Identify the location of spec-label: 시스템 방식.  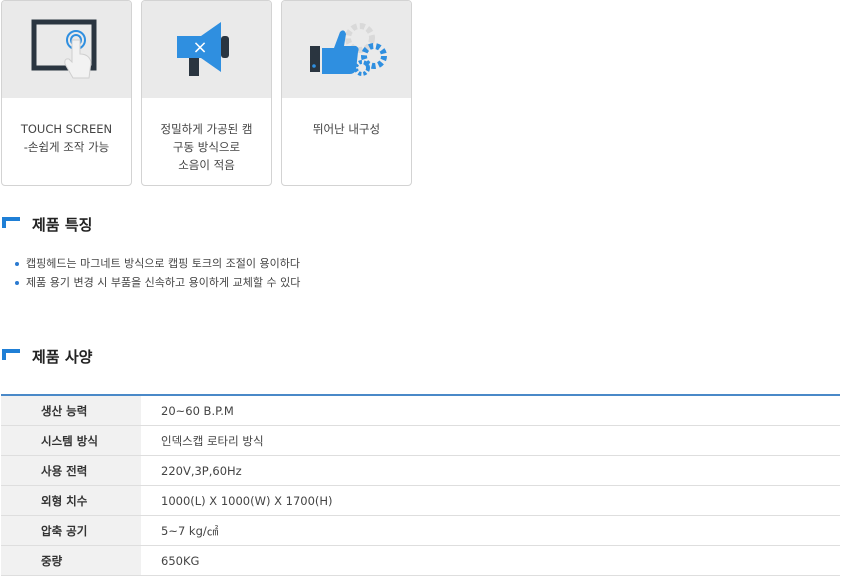
(71, 440).